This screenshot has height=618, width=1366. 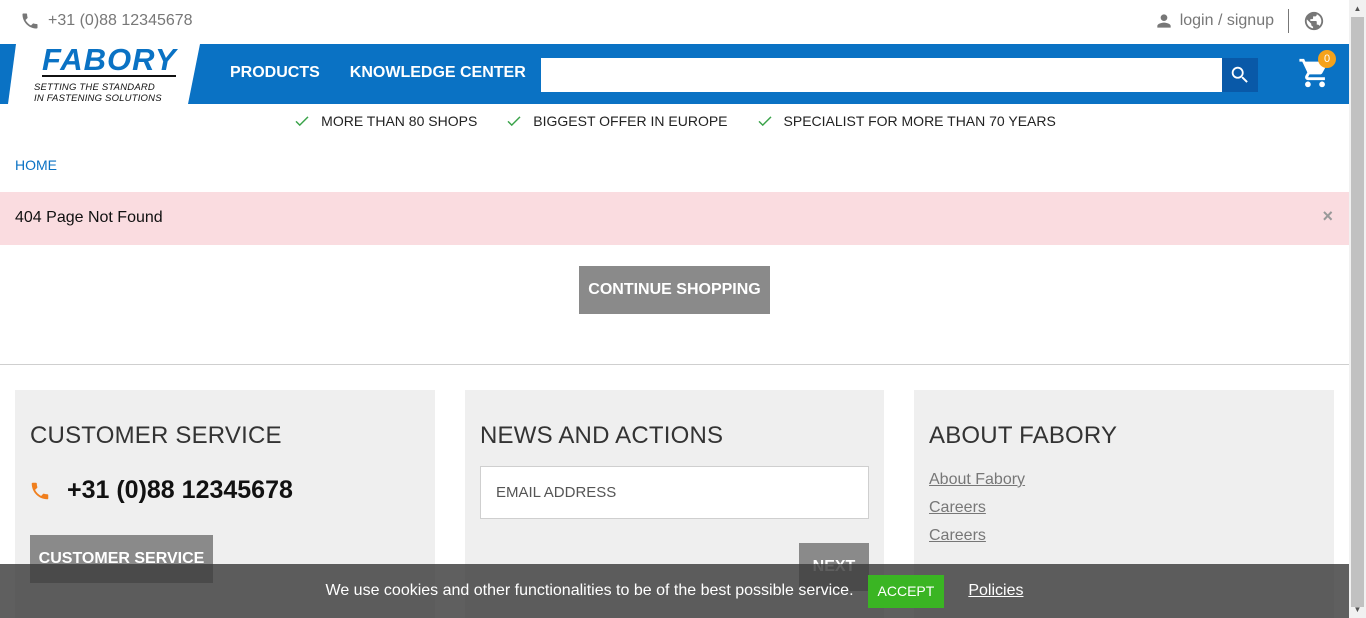 I want to click on usp-item: SPECIALIST FOR MORE THAN 70 YEARS, so click(x=906, y=121).